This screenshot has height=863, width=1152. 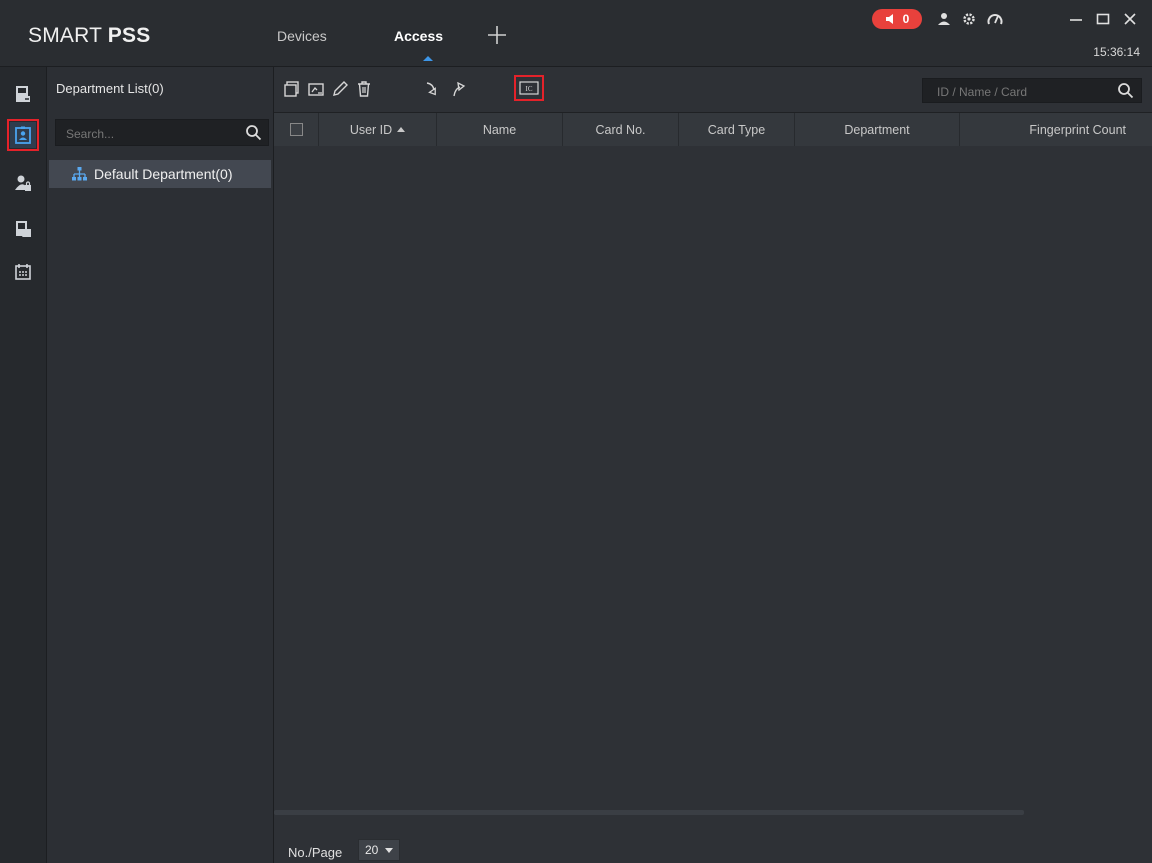 I want to click on svg-text: IC, so click(x=529, y=89).